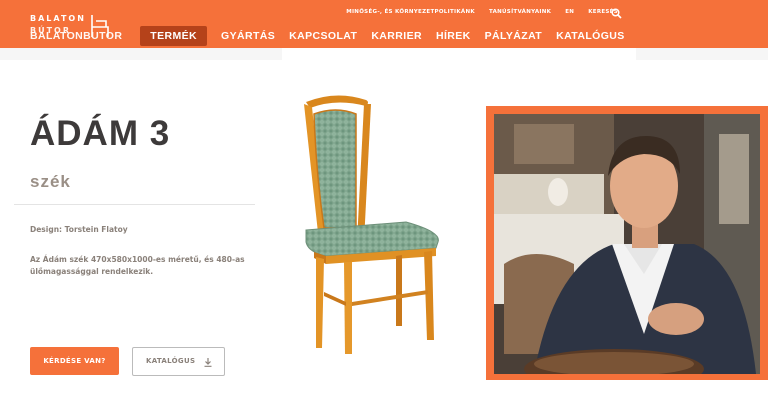 The height and width of the screenshot is (404, 768). Describe the element at coordinates (459, 55) in the screenshot. I see `product-image-panel` at that location.